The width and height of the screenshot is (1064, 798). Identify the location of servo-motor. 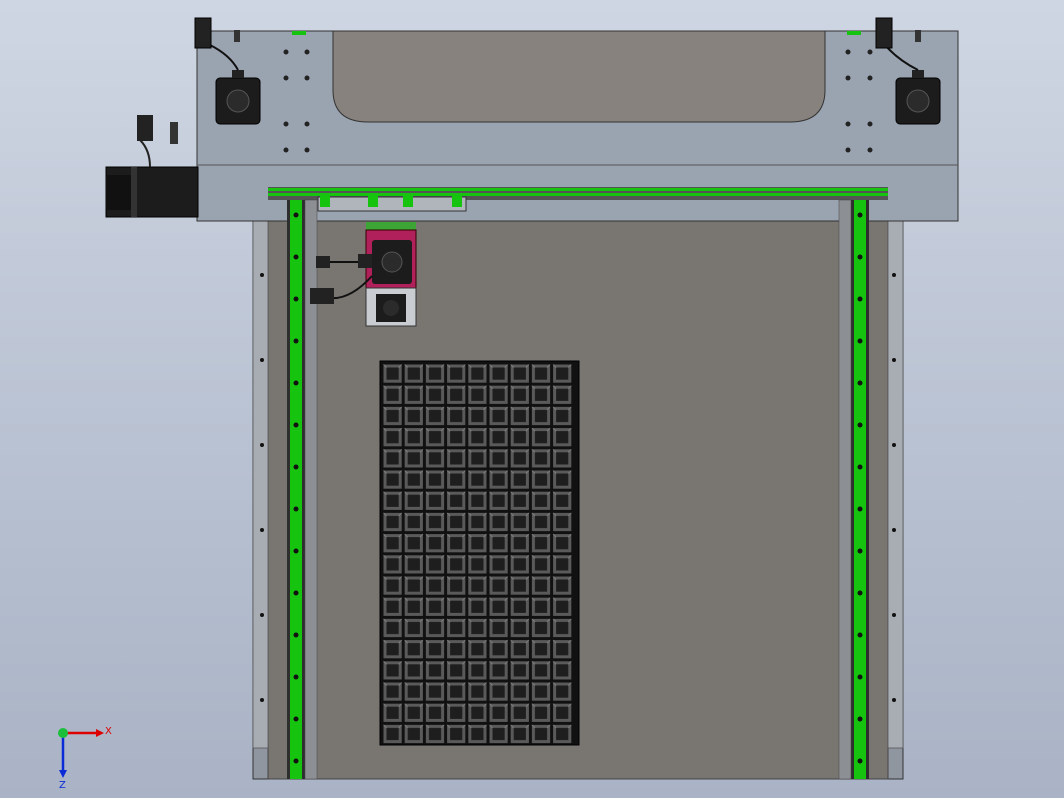
(152, 166).